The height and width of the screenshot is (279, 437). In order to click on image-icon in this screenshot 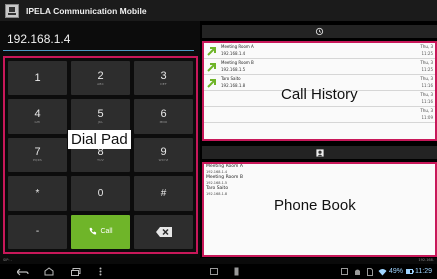, I will do `click(344, 271)`.